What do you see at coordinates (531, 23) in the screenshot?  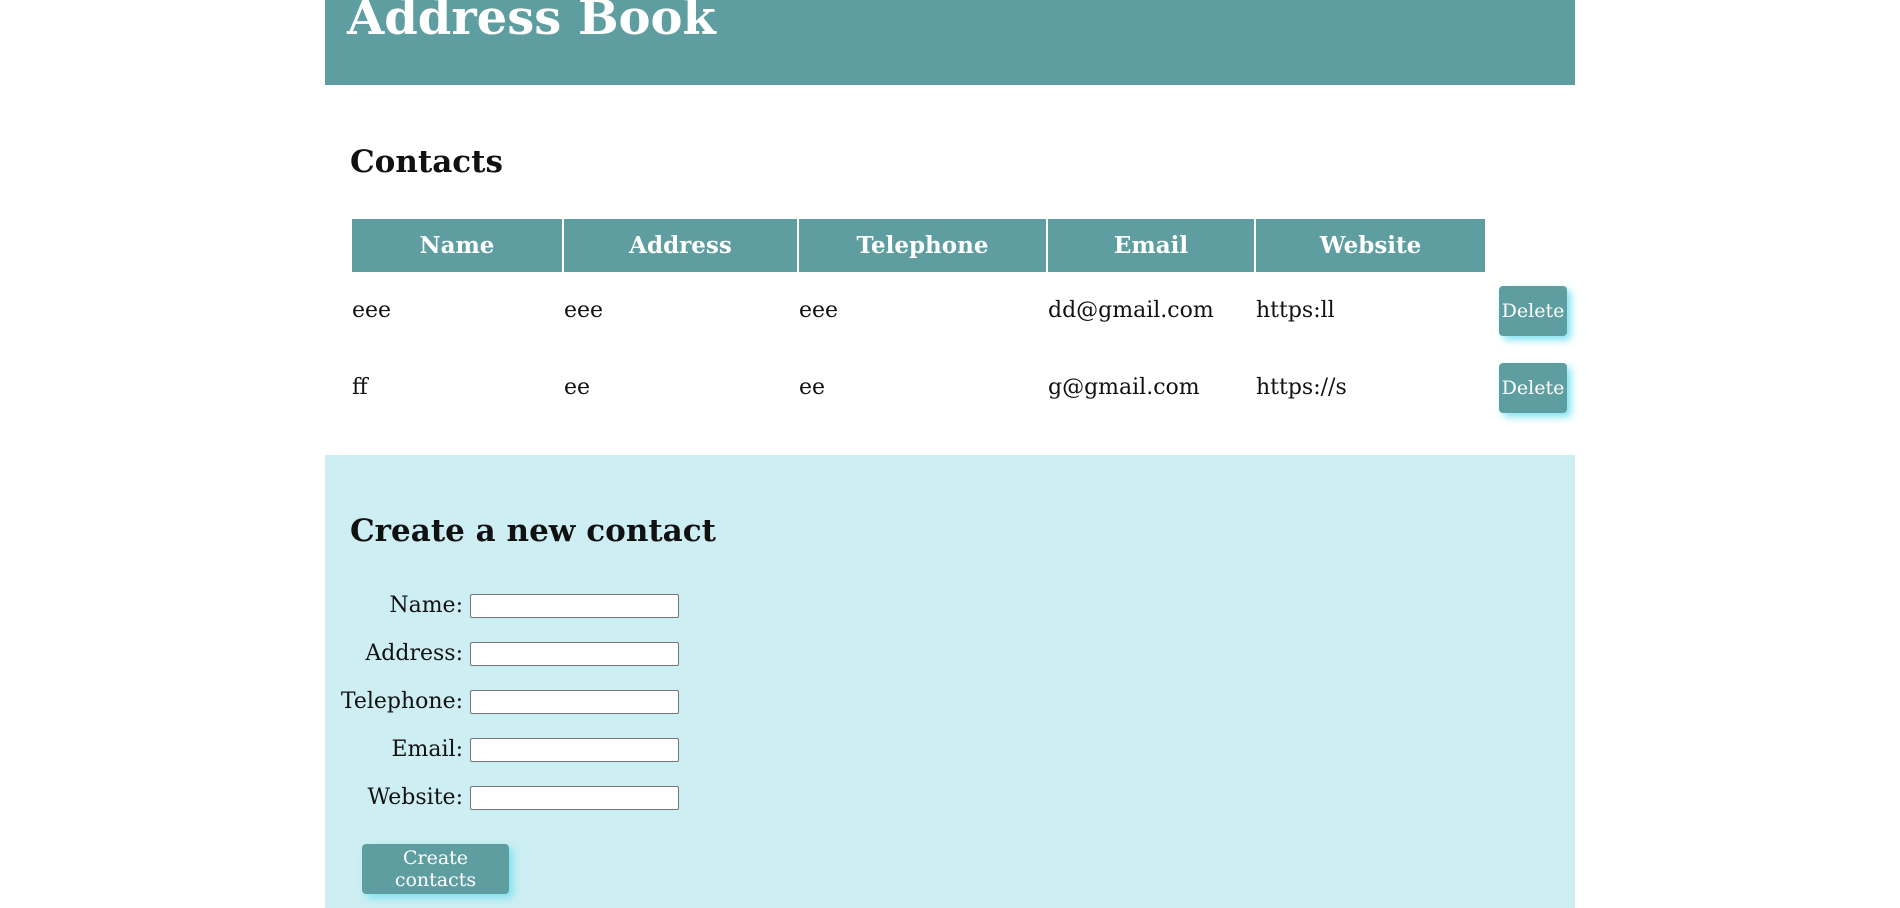 I see `app-title: Address Book` at bounding box center [531, 23].